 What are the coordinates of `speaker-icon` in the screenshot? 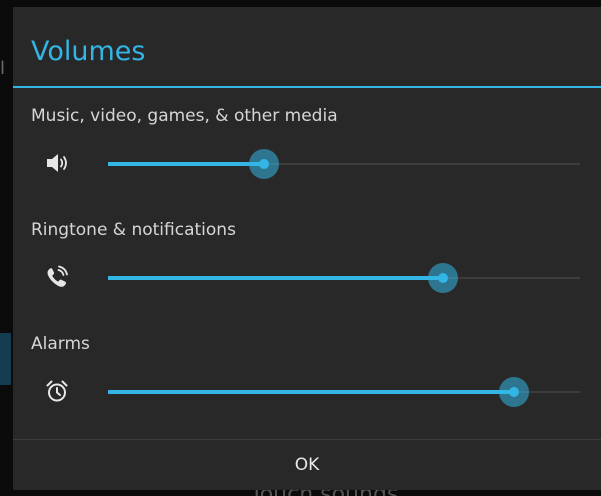 It's located at (57, 163).